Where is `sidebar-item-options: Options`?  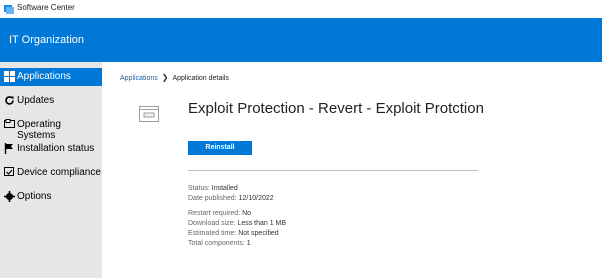 sidebar-item-options: Options is located at coordinates (51, 197).